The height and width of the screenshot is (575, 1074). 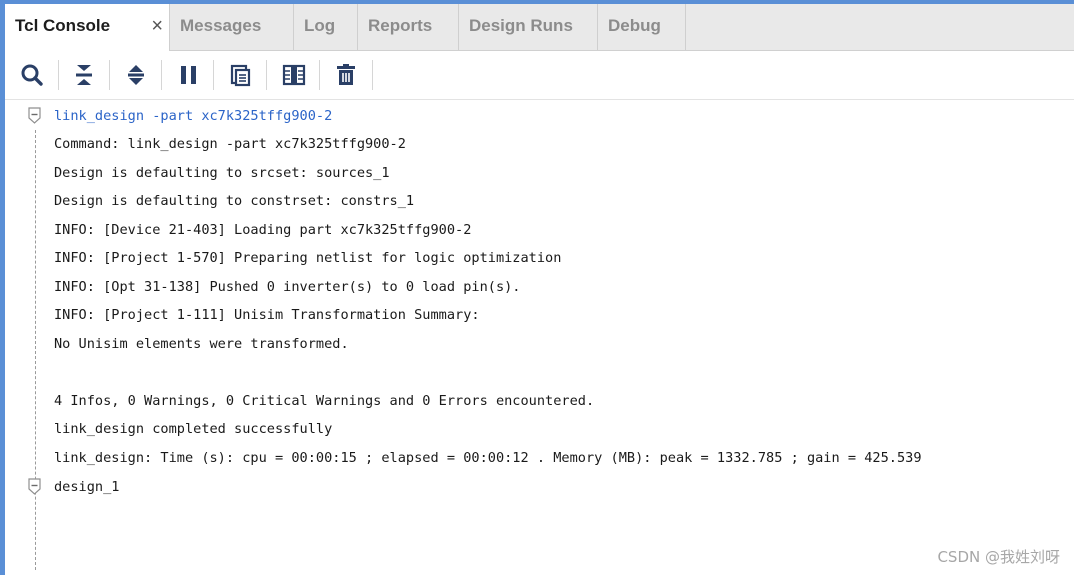 I want to click on search-icon, so click(x=32, y=75).